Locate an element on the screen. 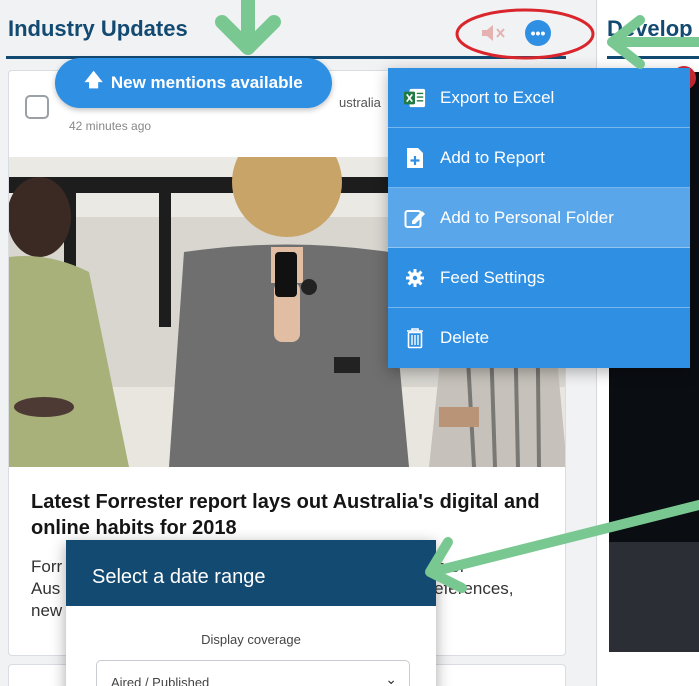 The image size is (699, 686). snippet-line: new is located at coordinates (47, 610).